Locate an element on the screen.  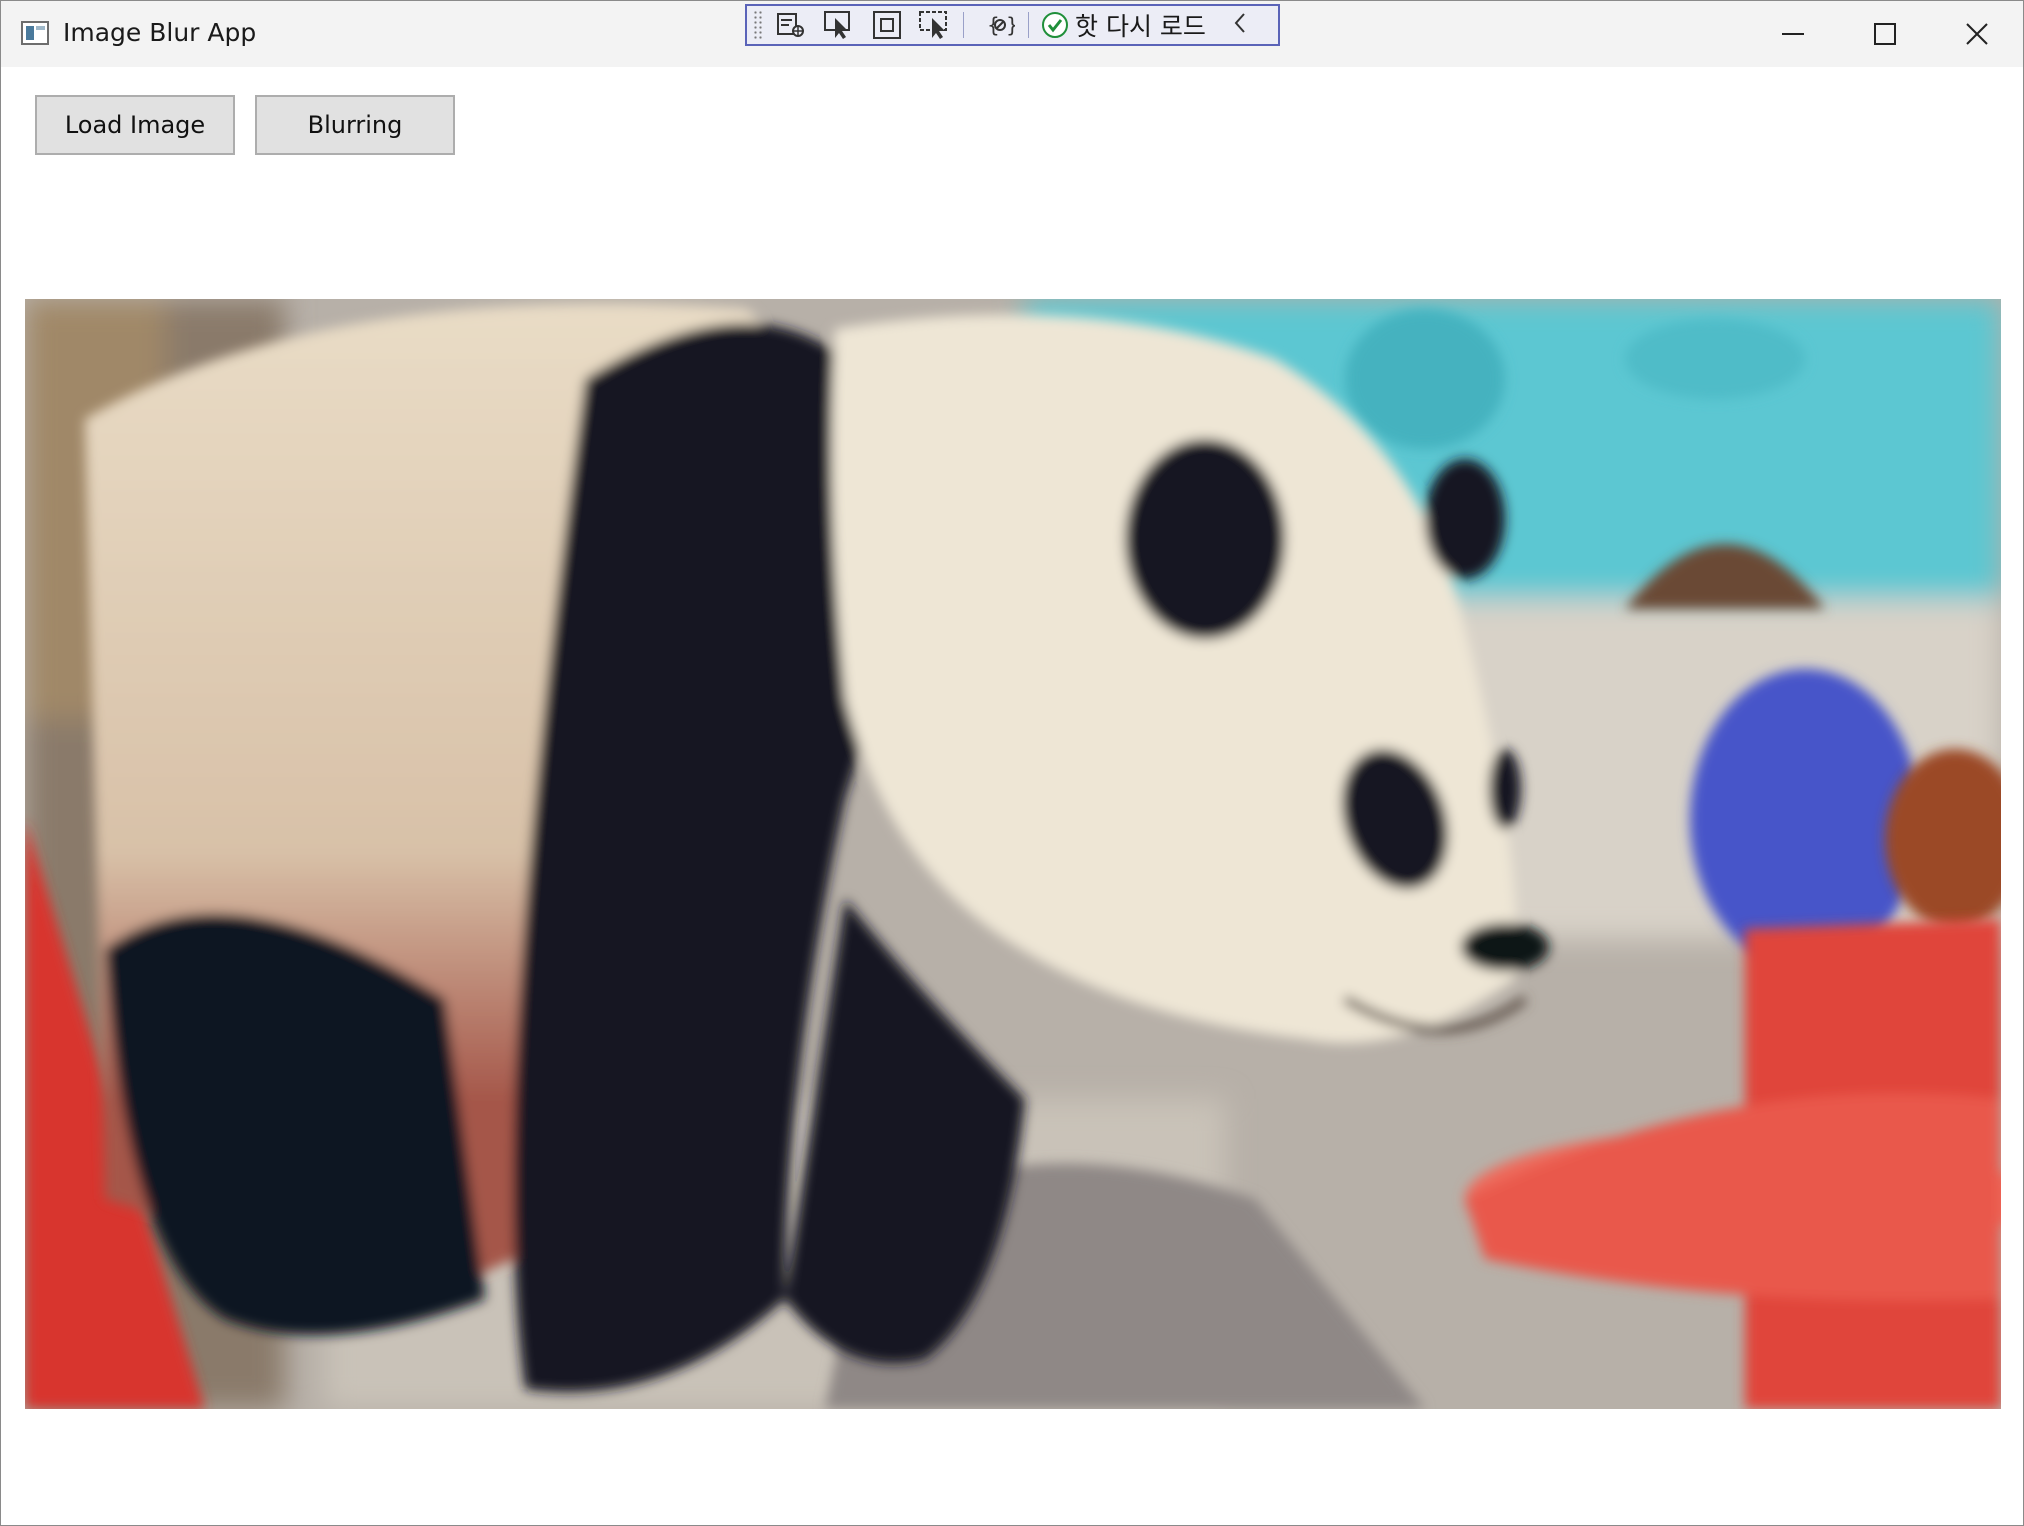
live-visual-tree-icon is located at coordinates (791, 25).